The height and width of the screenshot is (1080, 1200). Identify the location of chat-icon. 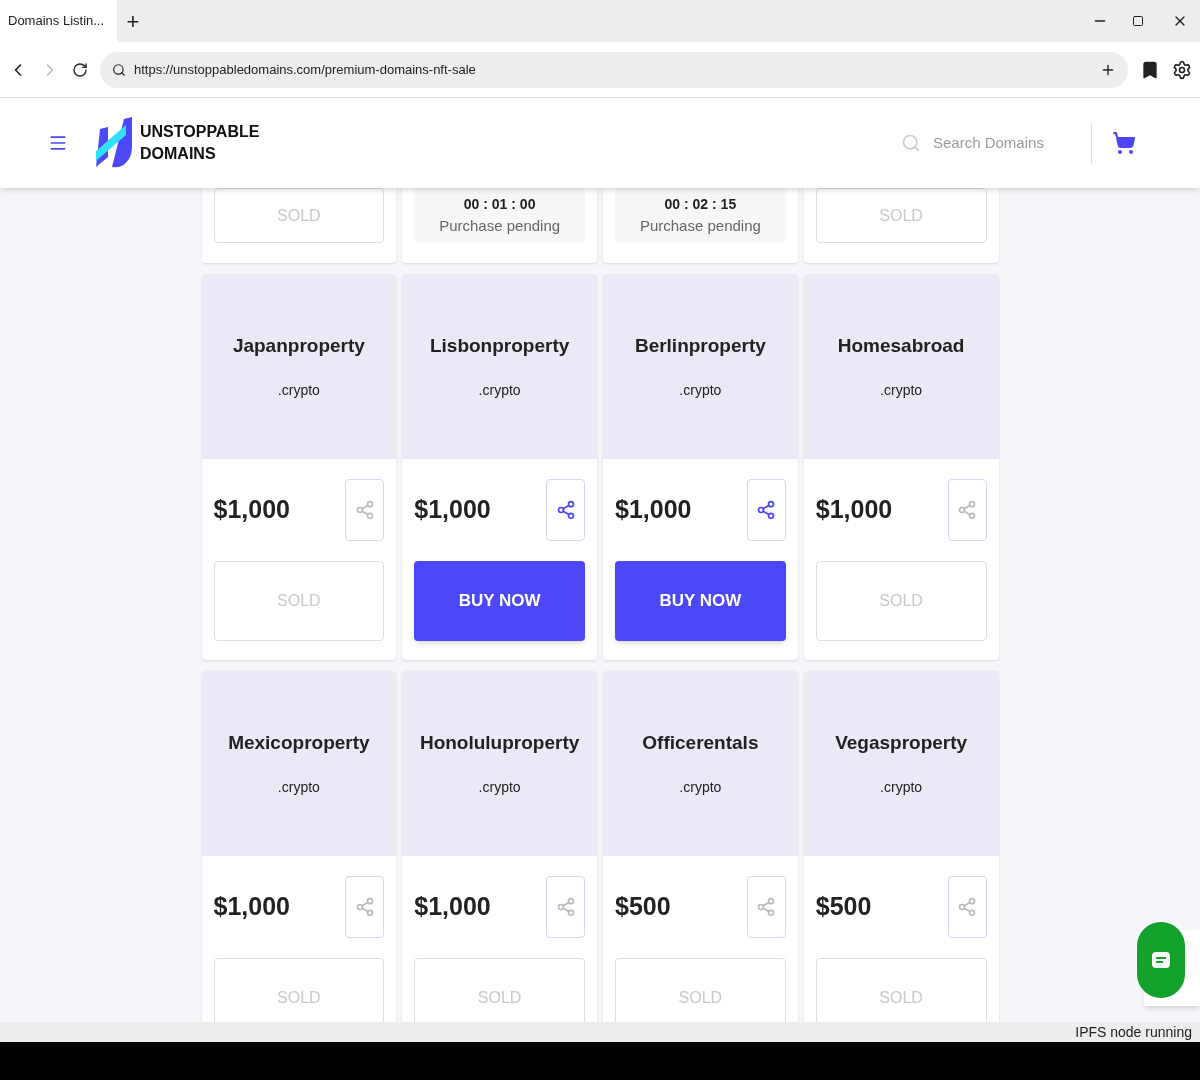
(1161, 960).